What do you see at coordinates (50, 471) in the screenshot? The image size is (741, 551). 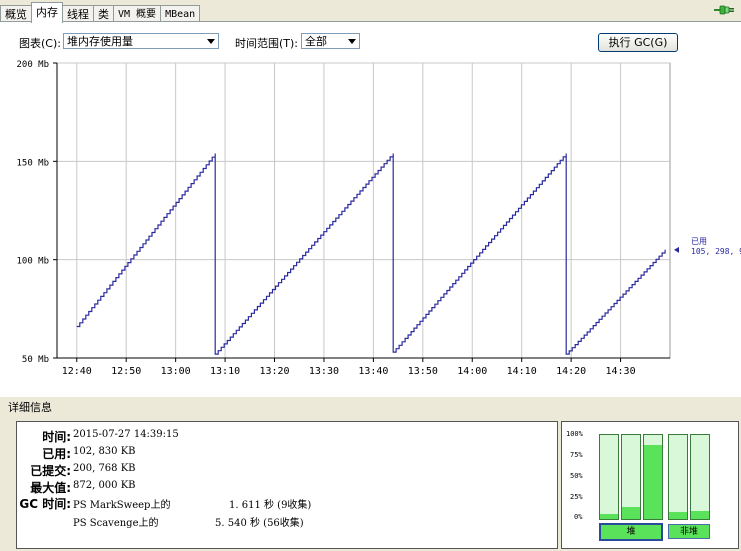 I see `detail-key-committed: 已提交:` at bounding box center [50, 471].